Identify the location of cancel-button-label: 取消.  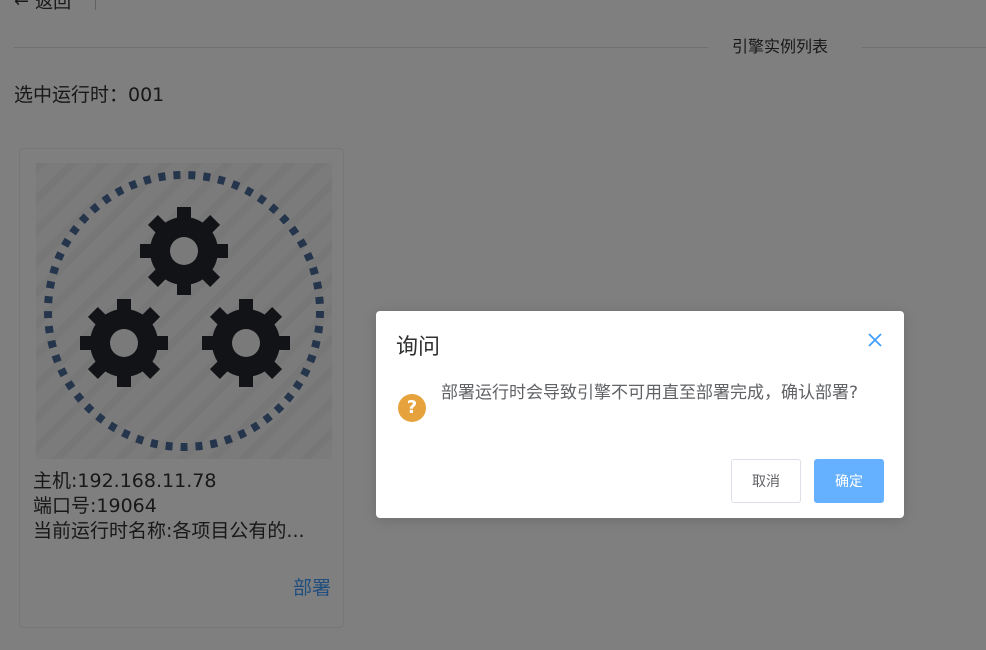
(766, 482).